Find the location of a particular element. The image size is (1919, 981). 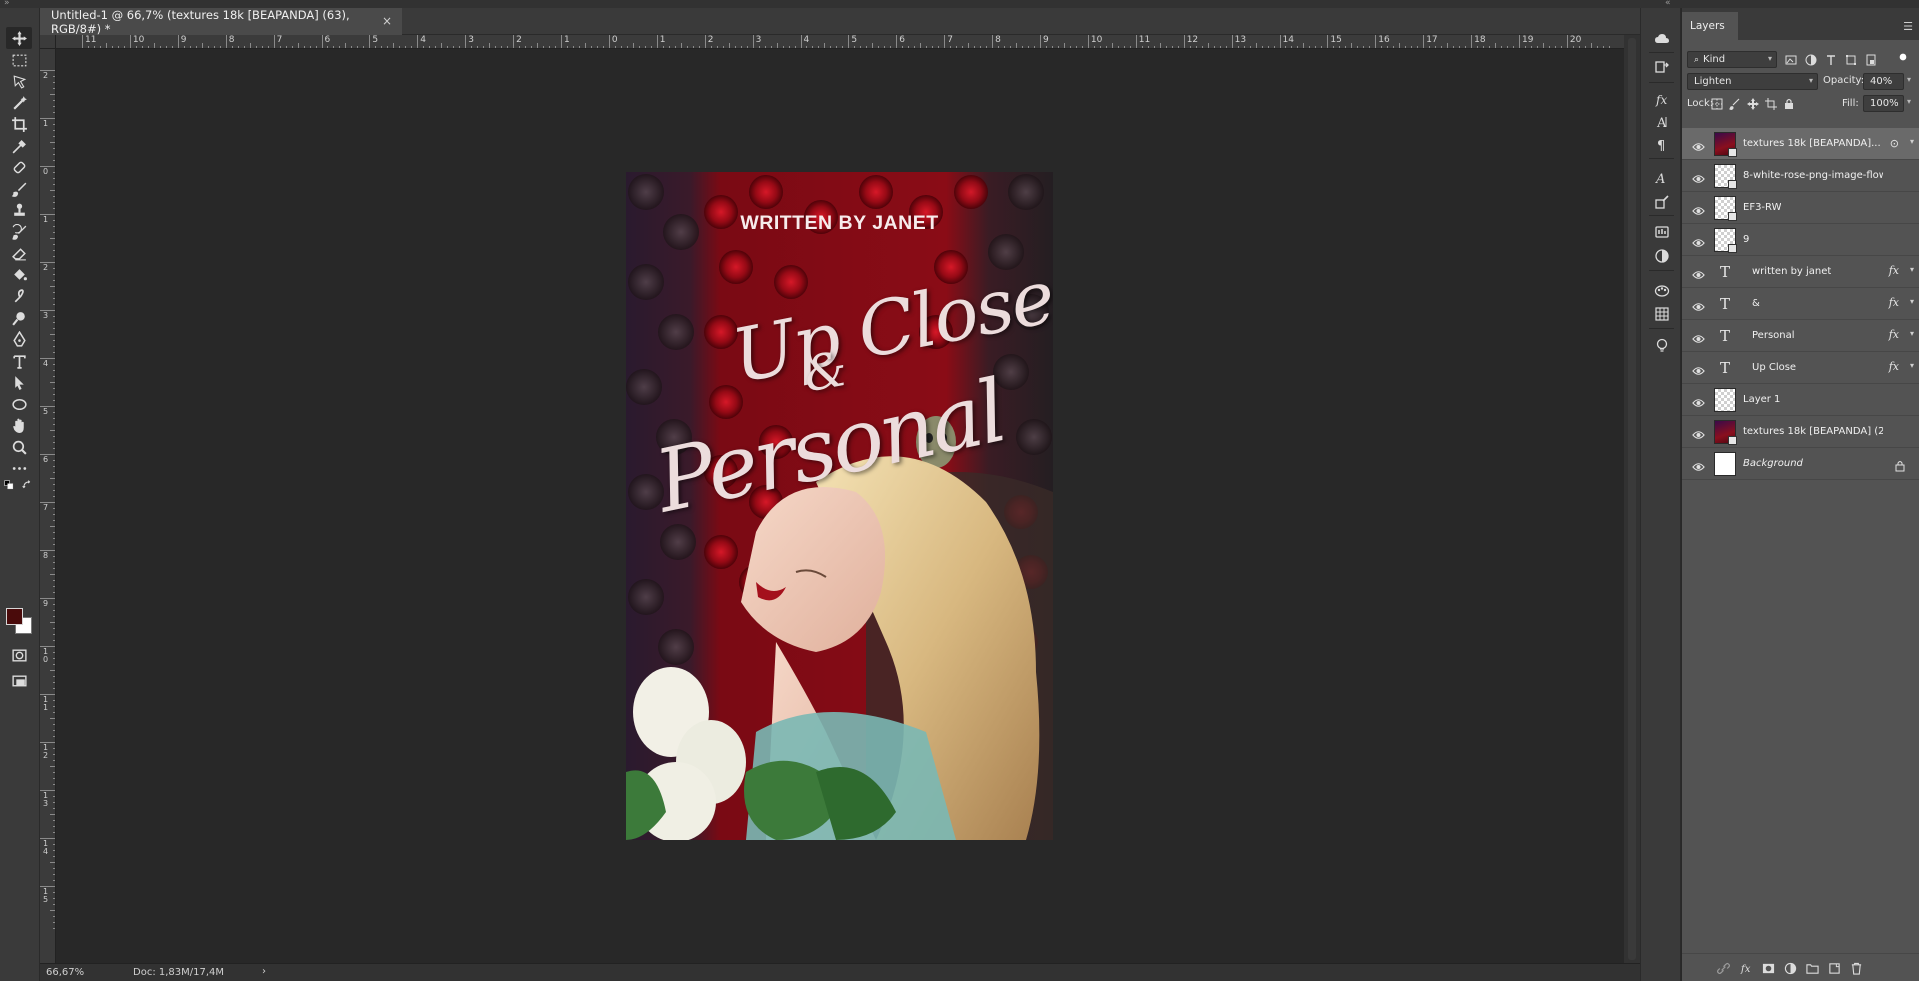

layer-row: T Personal fx ▾ is located at coordinates (1800, 336).